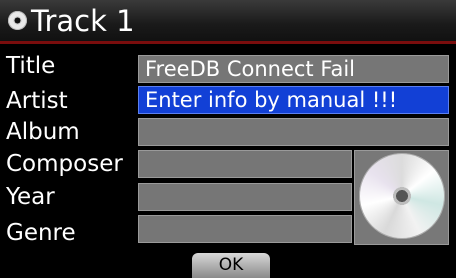 This screenshot has height=278, width=456. What do you see at coordinates (37, 101) in the screenshot?
I see `artist-label: Artist` at bounding box center [37, 101].